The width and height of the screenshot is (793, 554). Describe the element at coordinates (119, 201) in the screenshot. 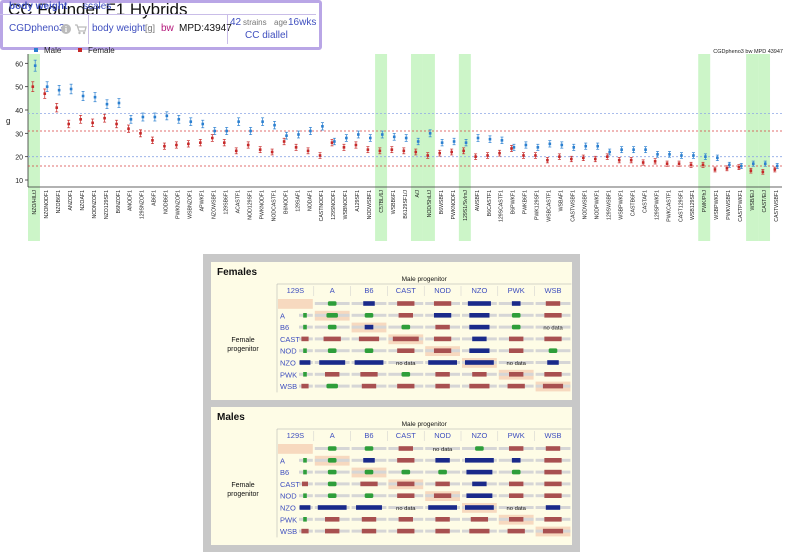

I see `strain-label: B6NZOF1` at that location.